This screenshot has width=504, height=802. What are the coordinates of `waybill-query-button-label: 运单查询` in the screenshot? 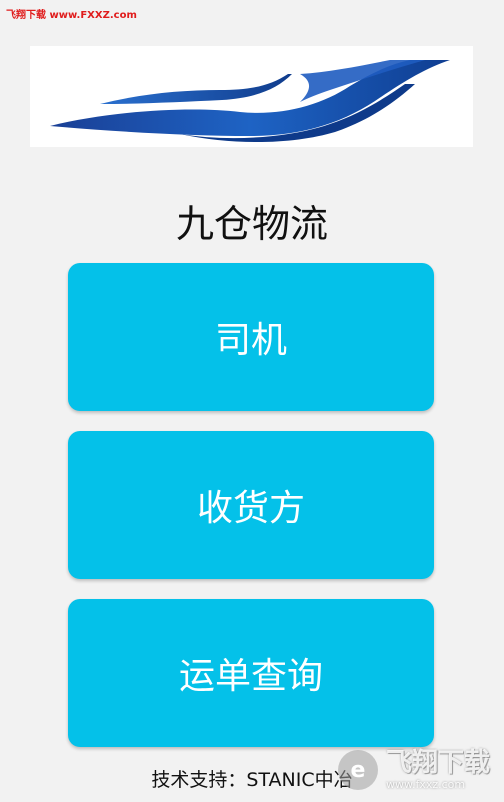 It's located at (250, 676).